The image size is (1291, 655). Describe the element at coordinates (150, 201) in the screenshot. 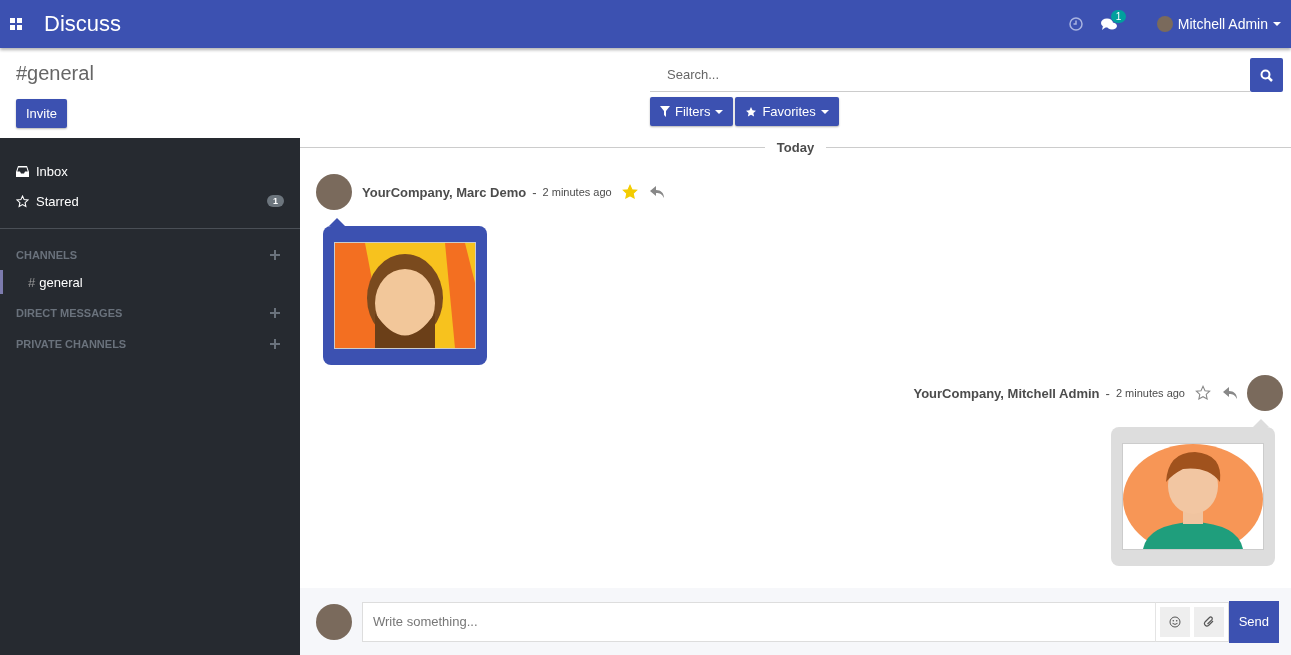

I see `sidebar-item: Starred 1` at that location.